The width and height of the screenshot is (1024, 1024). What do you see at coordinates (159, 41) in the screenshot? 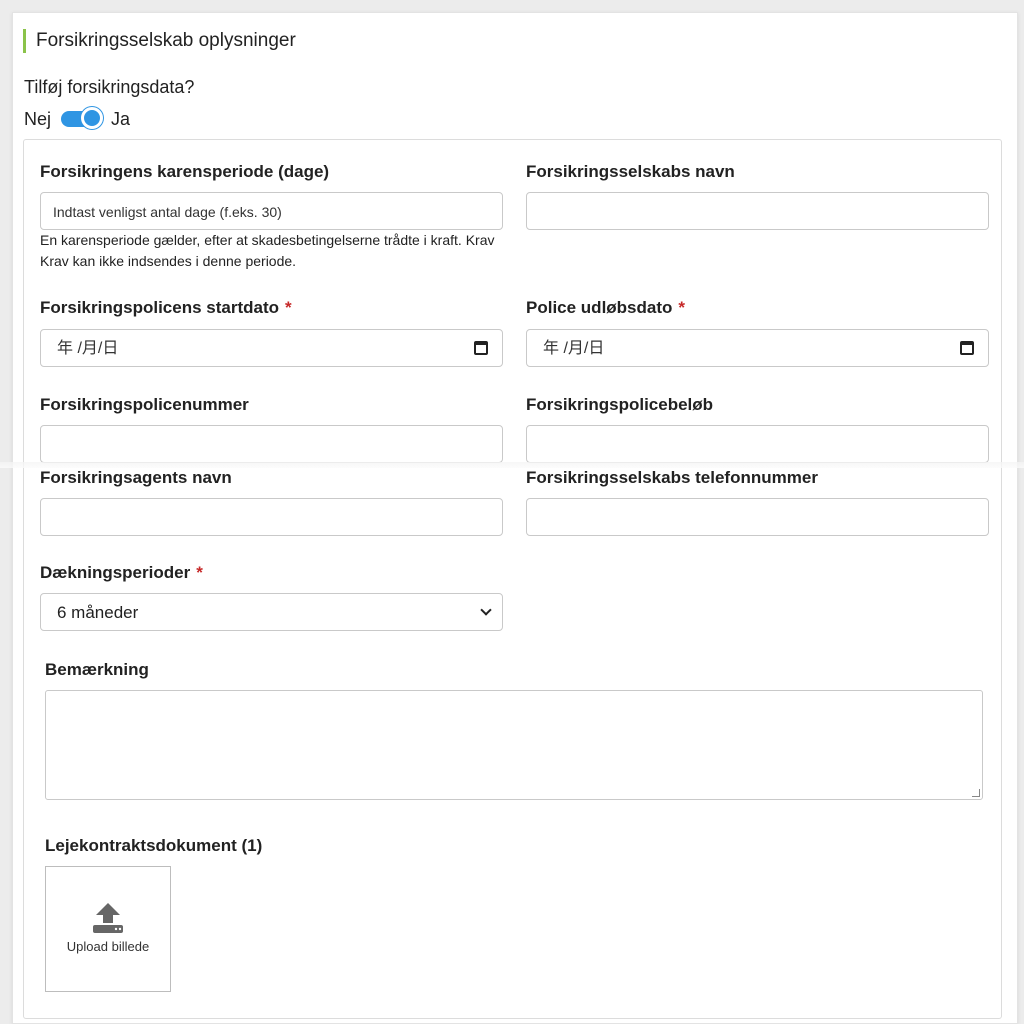
I see `section-title: Forsikringsselskab oplysninger` at bounding box center [159, 41].